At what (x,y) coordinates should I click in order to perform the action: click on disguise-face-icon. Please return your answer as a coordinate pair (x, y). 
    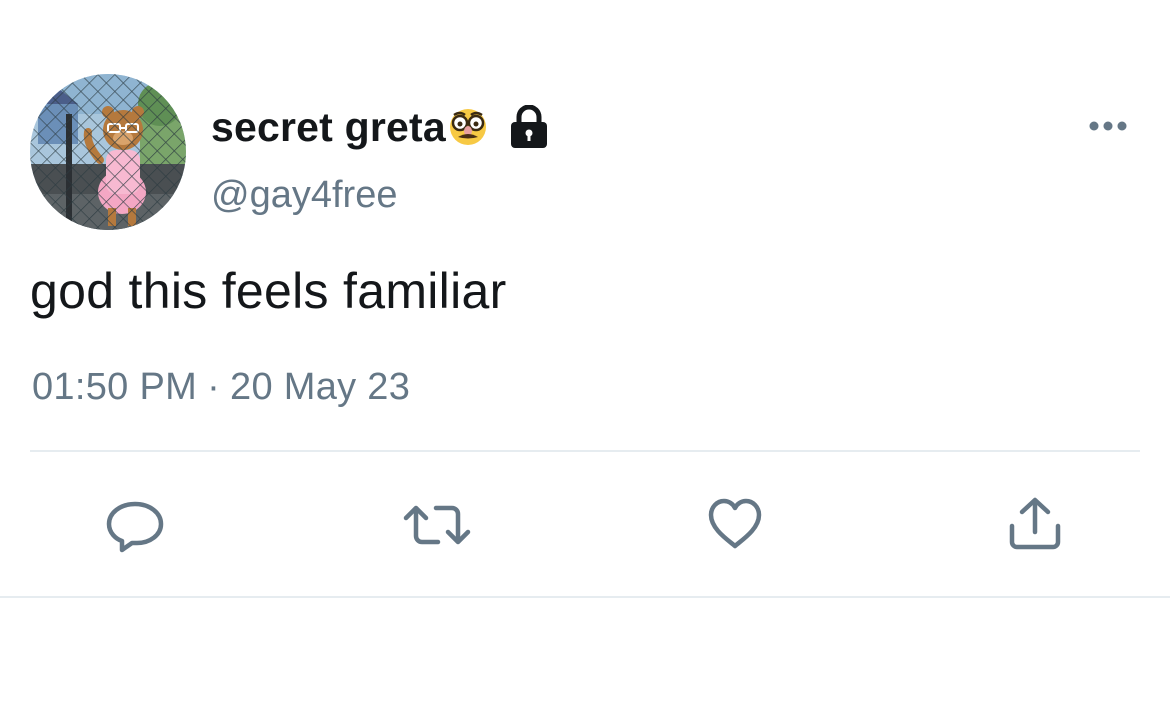
    Looking at the image, I should click on (468, 127).